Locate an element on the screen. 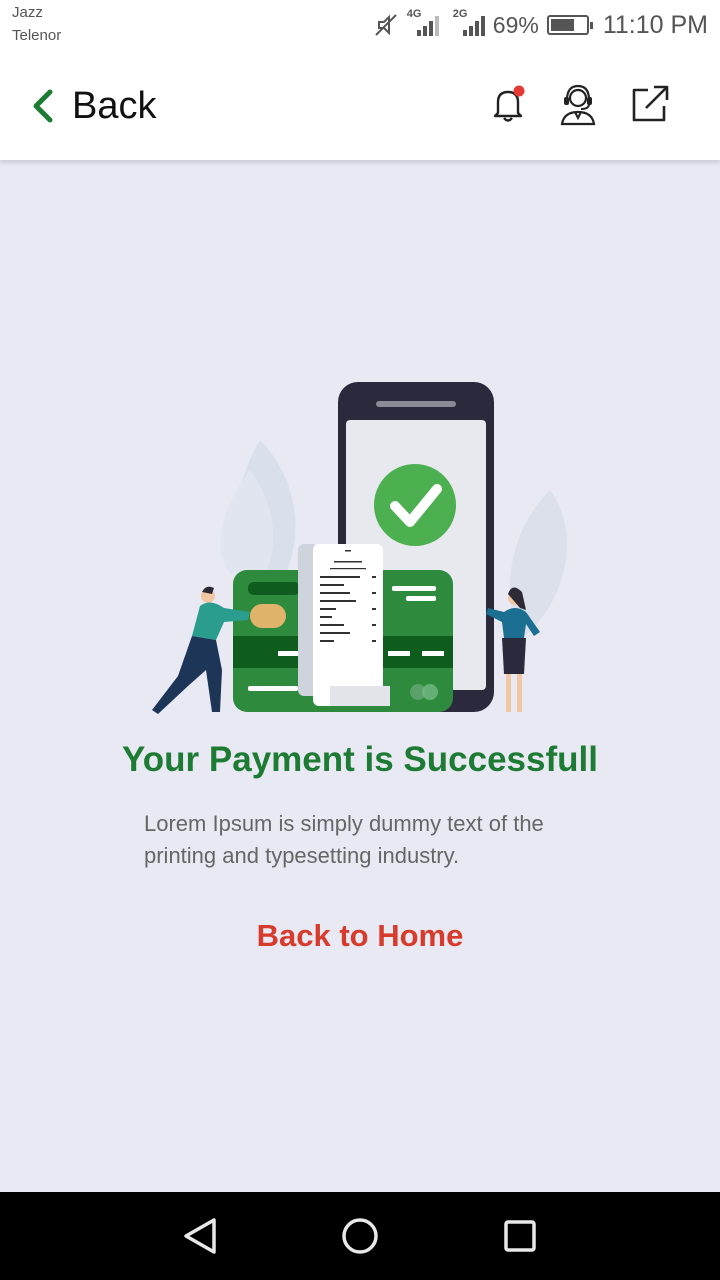 The width and height of the screenshot is (720, 1280). app-bar: Back is located at coordinates (360, 106).